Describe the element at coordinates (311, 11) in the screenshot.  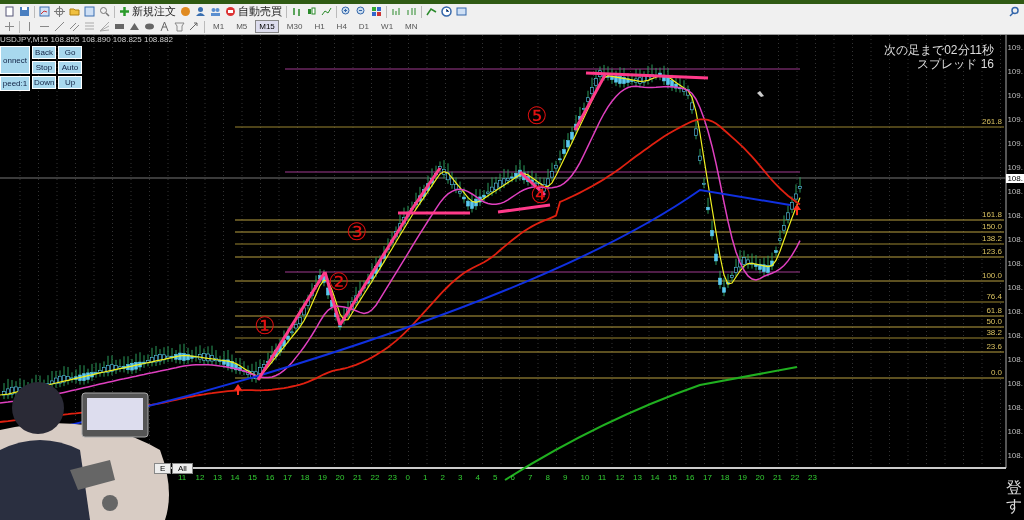
I see `candle-chart-icon` at that location.